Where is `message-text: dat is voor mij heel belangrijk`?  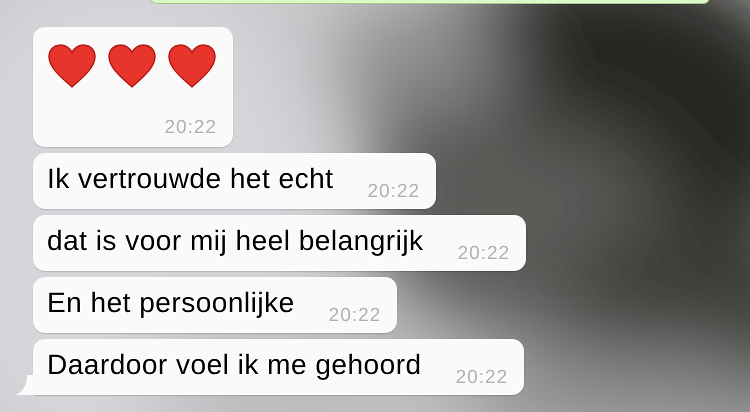
message-text: dat is voor mij heel belangrijk is located at coordinates (235, 241).